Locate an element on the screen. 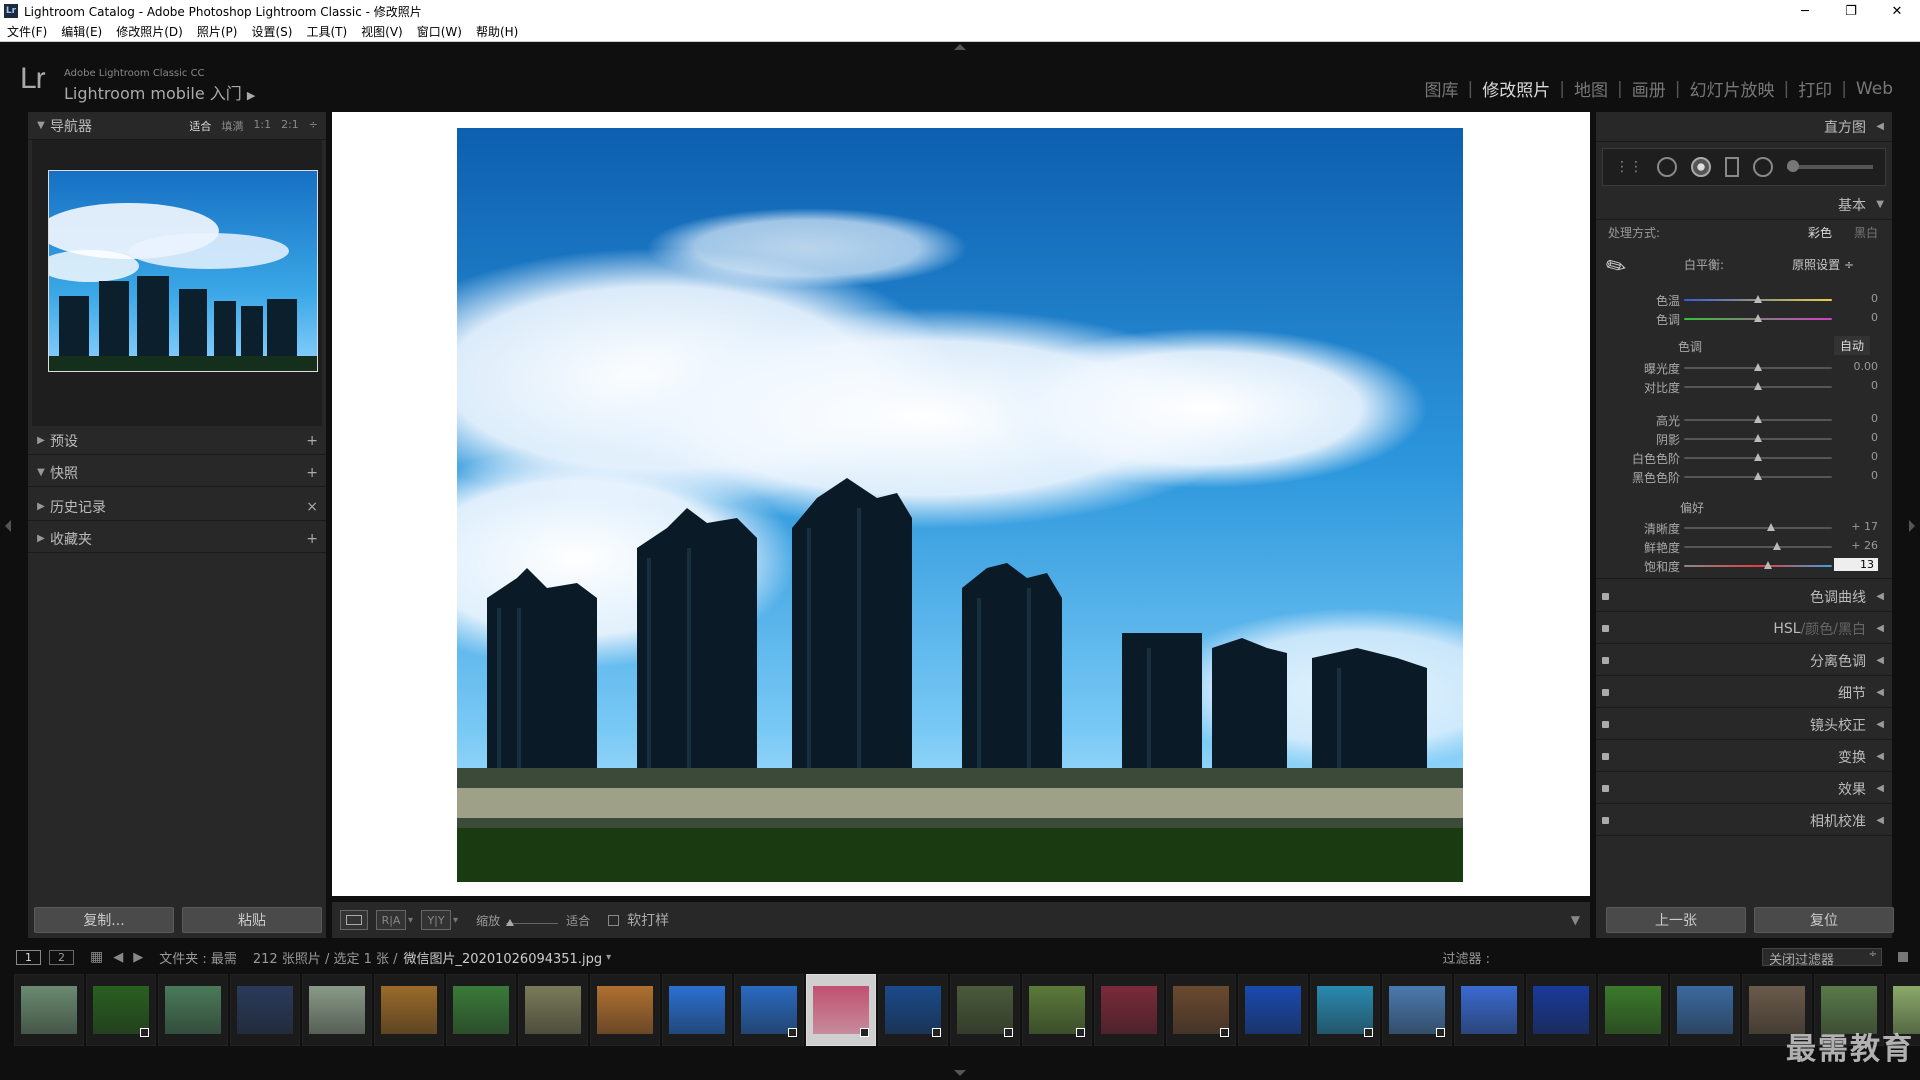 This screenshot has width=1920, height=1080. panel-header-2: 分离色调 ◀ is located at coordinates (1744, 661).